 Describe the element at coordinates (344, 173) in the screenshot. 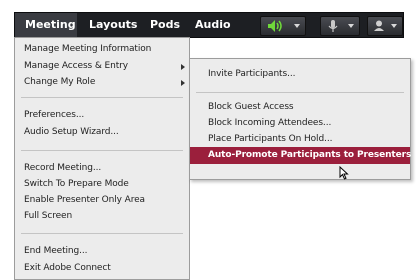

I see `mouse-cursor-icon` at that location.